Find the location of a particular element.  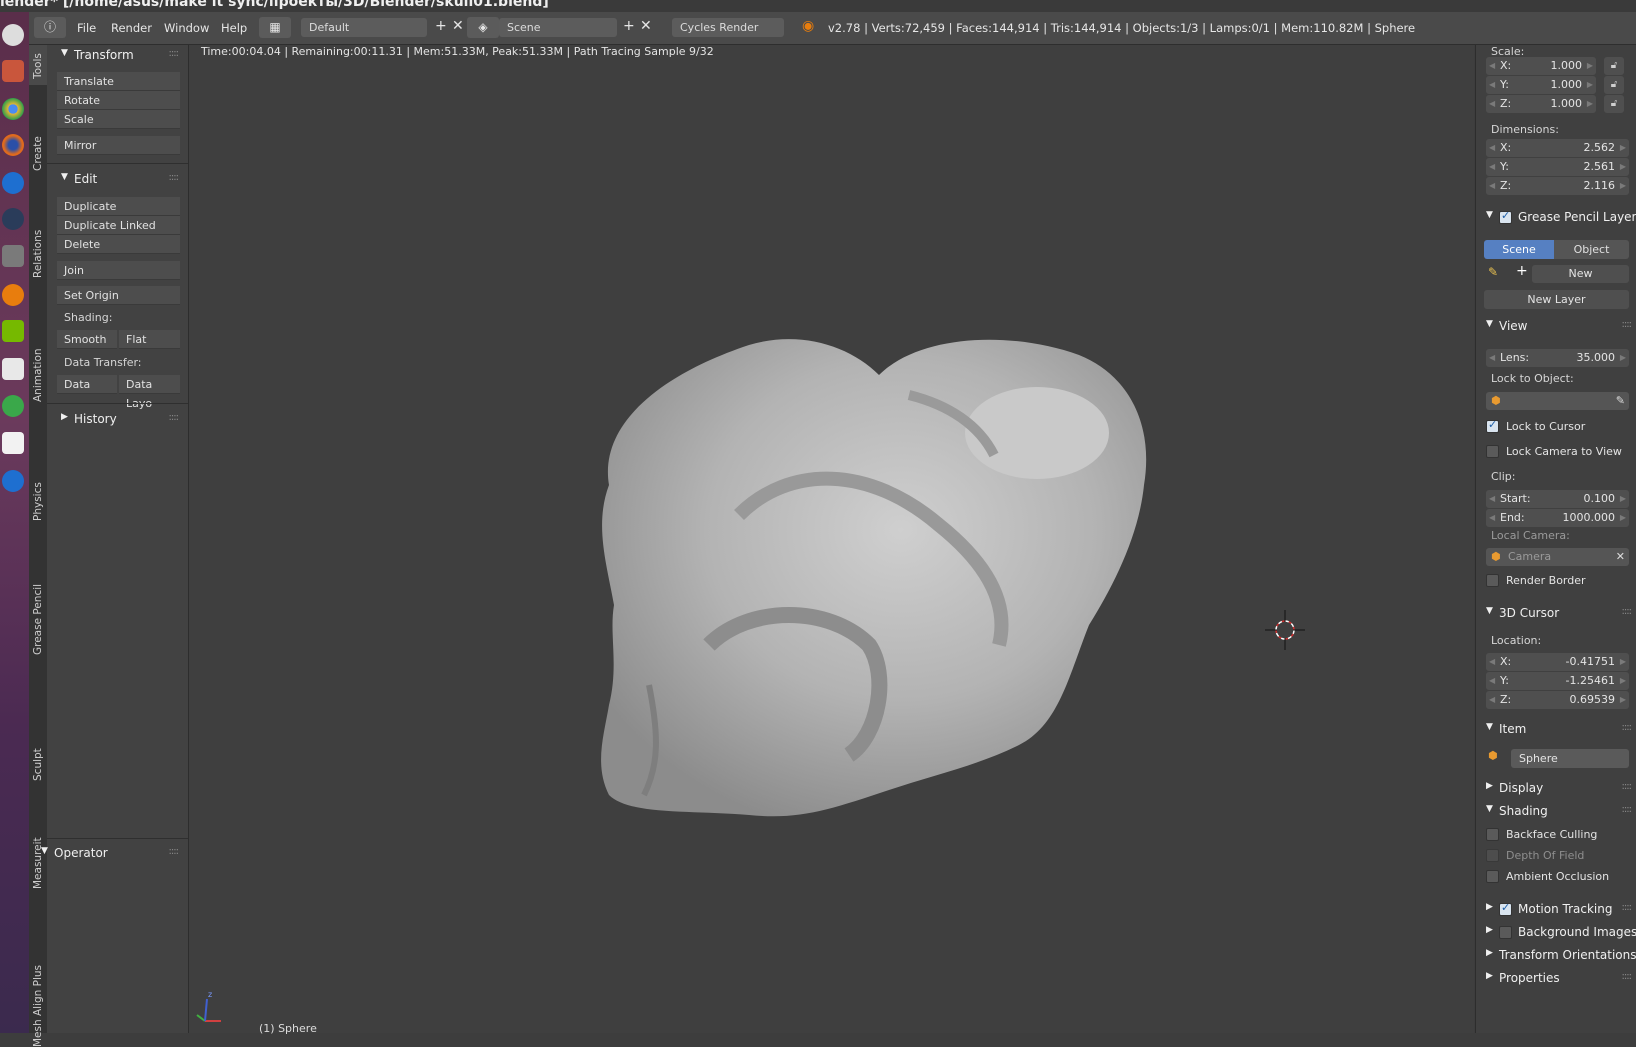

scale-y-field: ◀ Y: 1.000 ▶ is located at coordinates (1541, 85).